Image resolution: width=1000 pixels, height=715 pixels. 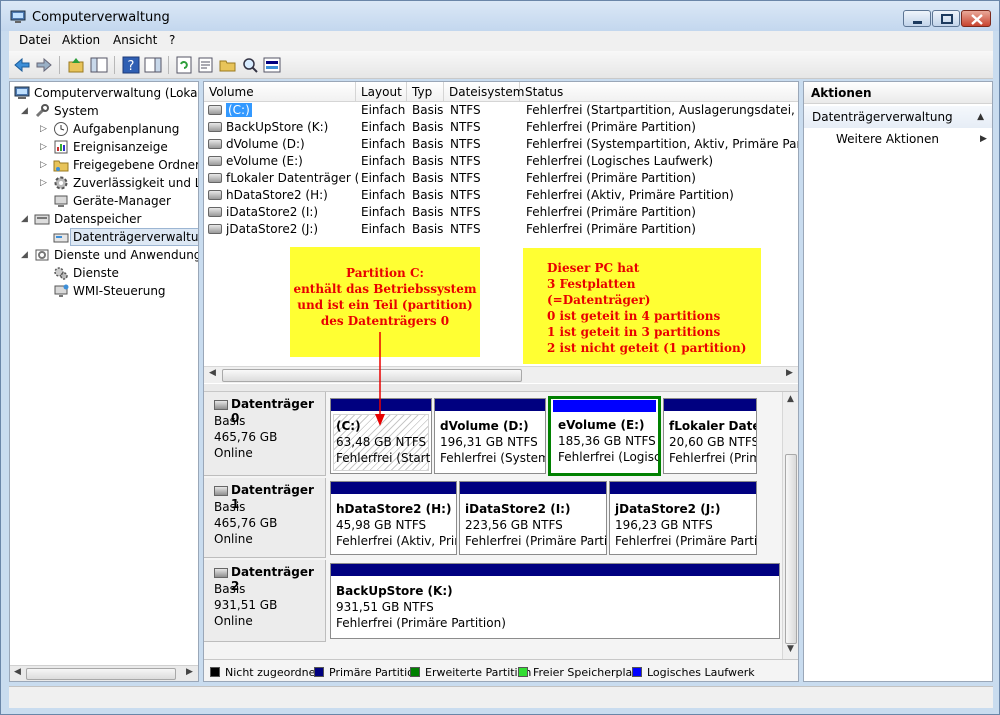 I want to click on toolbar-separator, so click(x=59, y=65).